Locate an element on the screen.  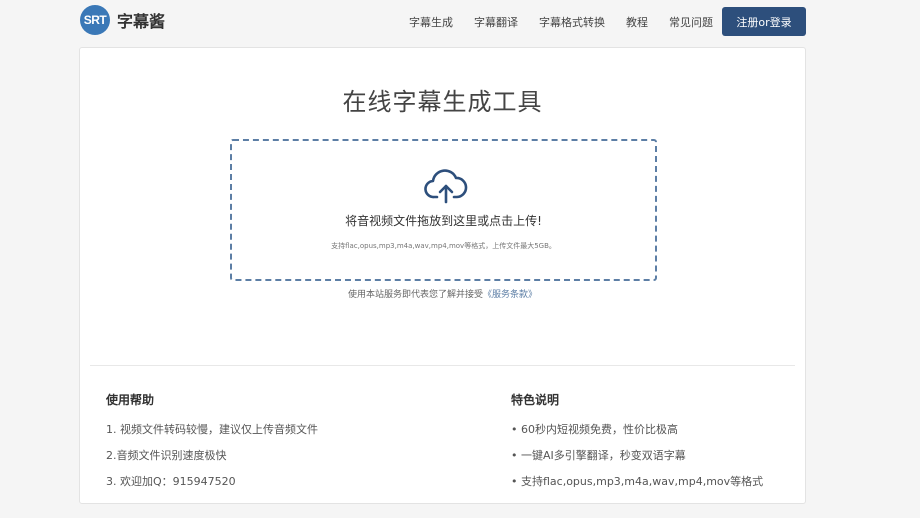
help-item: 3. 欢迎加Q：915947520 is located at coordinates (171, 481).